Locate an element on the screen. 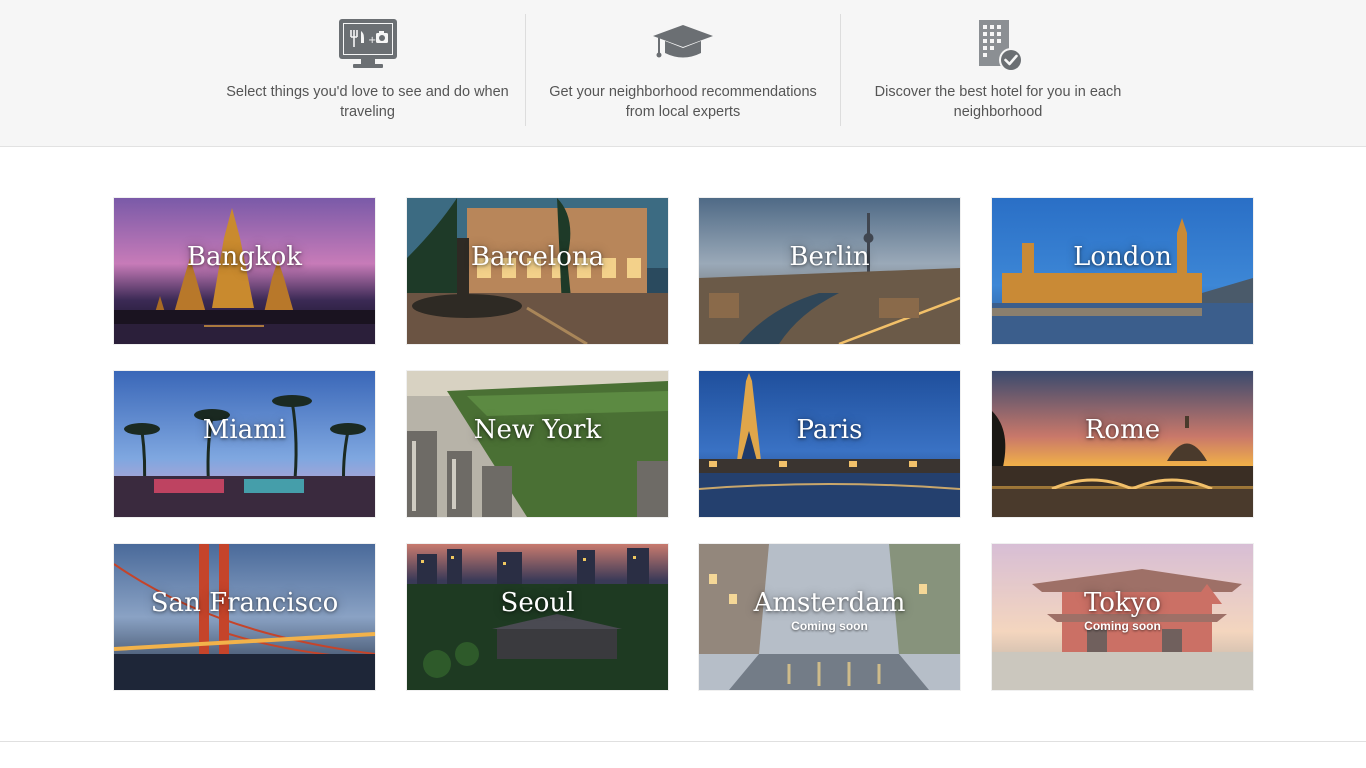  city-name: Berlin is located at coordinates (829, 257).